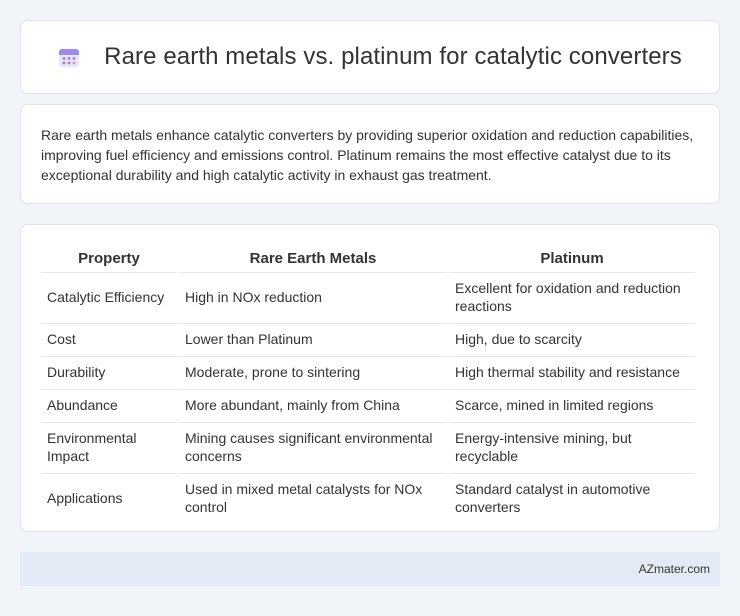 Image resolution: width=740 pixels, height=616 pixels. What do you see at coordinates (572, 258) in the screenshot?
I see `header-platinum: Platinum` at bounding box center [572, 258].